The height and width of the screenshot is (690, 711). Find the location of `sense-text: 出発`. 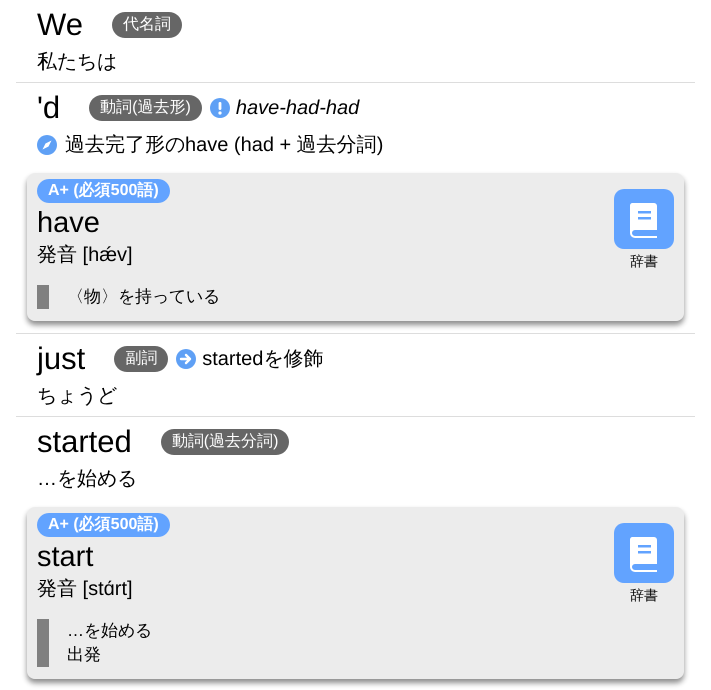

sense-text: 出発 is located at coordinates (84, 655).